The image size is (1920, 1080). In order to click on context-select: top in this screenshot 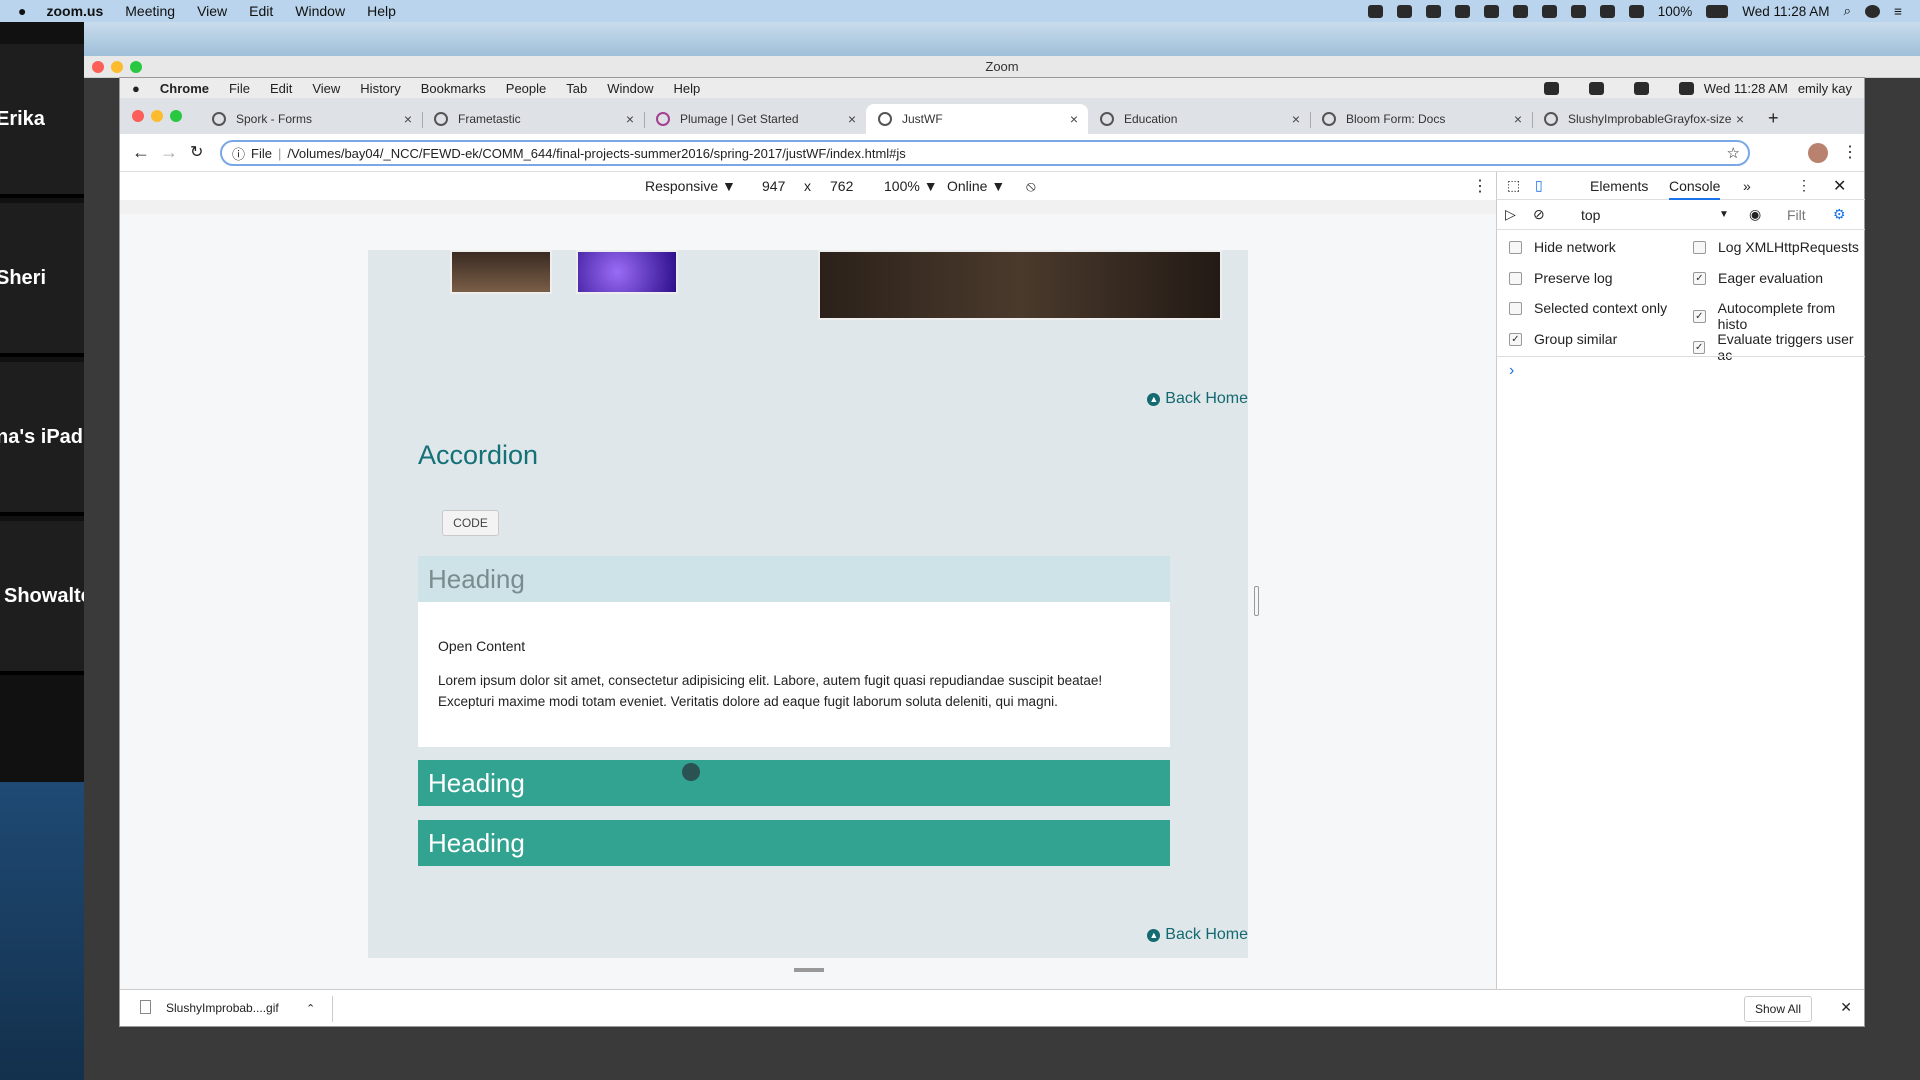, I will do `click(1590, 215)`.